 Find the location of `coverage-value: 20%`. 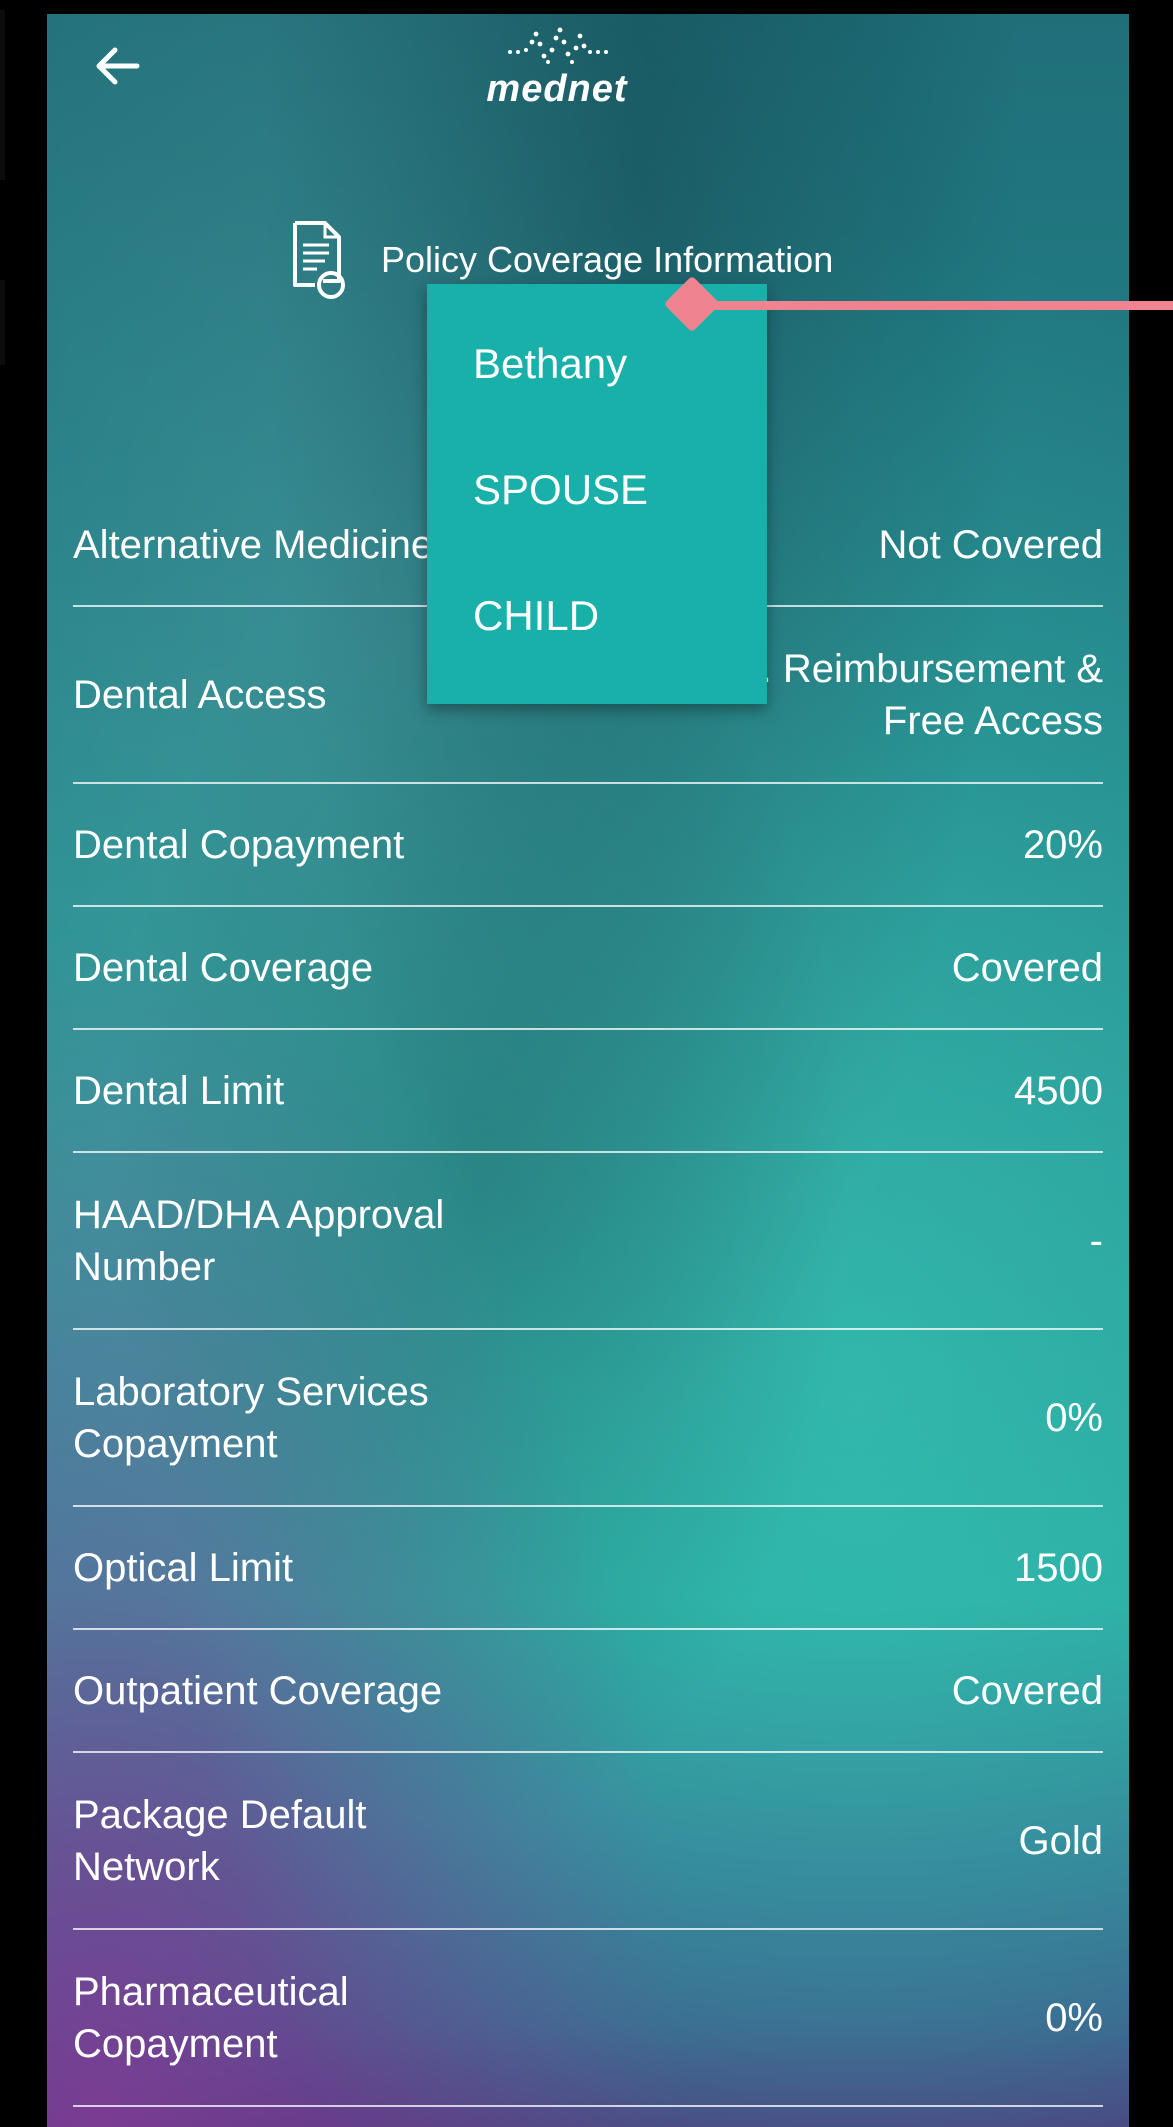

coverage-value: 20% is located at coordinates (1062, 844).